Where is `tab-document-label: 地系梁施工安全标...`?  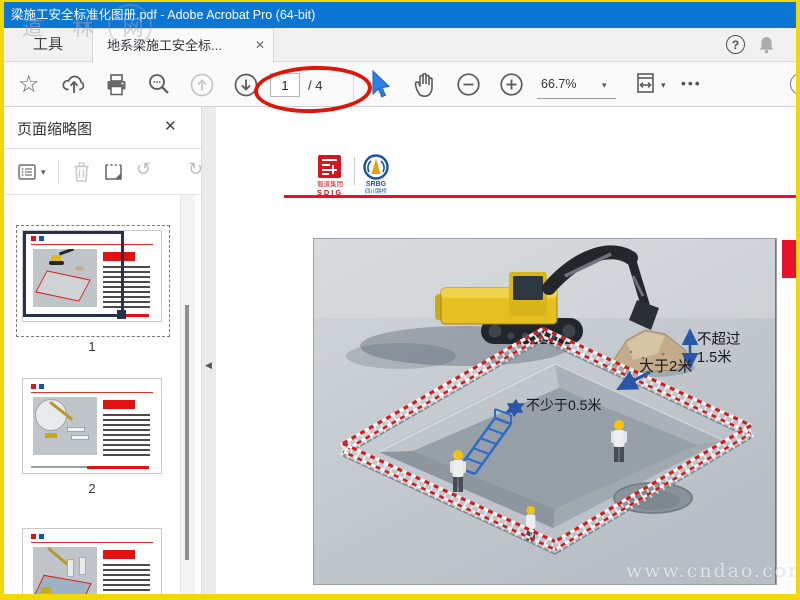 tab-document-label: 地系梁施工安全标... is located at coordinates (164, 45).